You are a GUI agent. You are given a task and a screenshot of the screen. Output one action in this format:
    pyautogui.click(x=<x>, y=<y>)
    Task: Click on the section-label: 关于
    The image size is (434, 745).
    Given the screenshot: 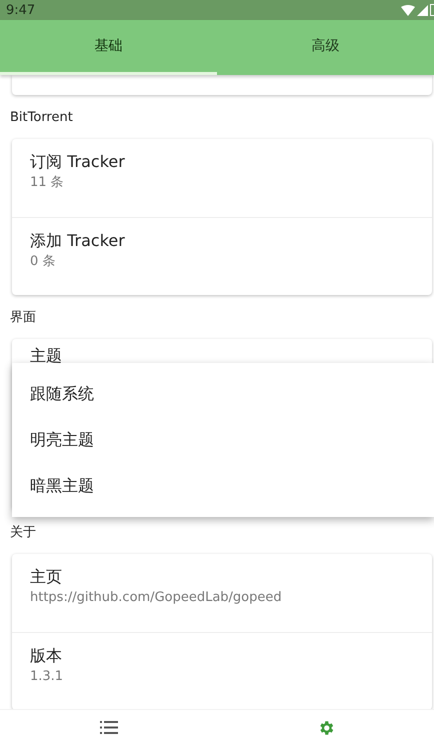 What is the action you would take?
    pyautogui.click(x=23, y=532)
    